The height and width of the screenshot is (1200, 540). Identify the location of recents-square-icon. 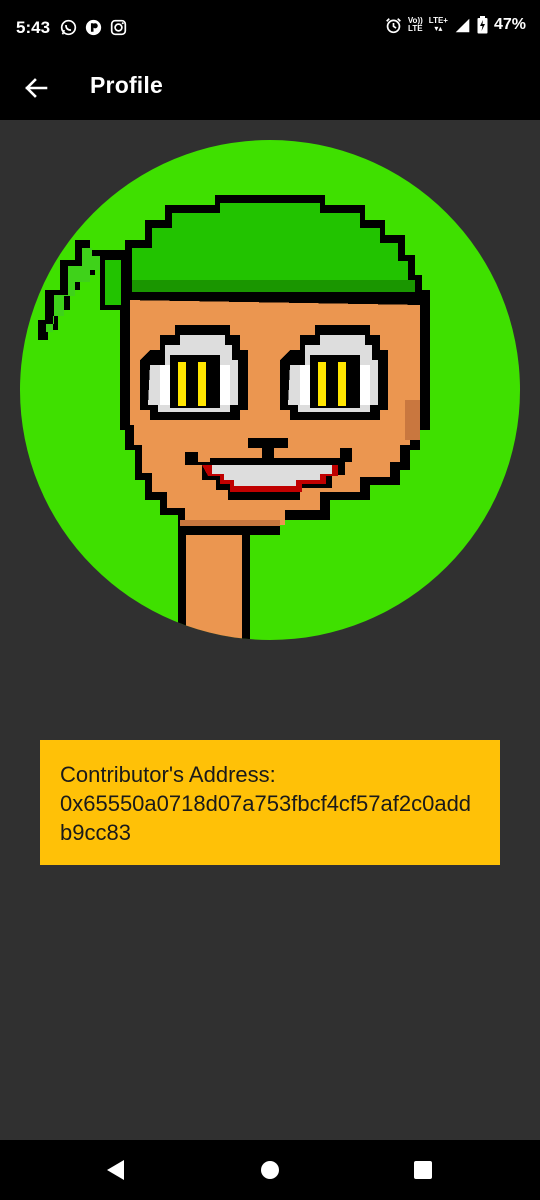
(423, 1170).